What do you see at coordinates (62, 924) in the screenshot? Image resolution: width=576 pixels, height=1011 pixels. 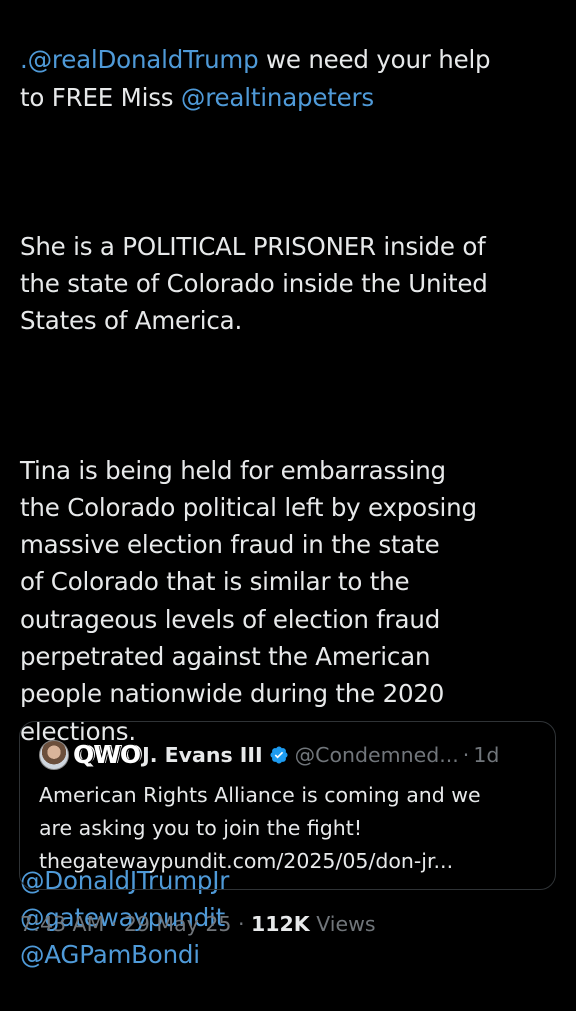 I see `tweet-time: 7:43 AM` at bounding box center [62, 924].